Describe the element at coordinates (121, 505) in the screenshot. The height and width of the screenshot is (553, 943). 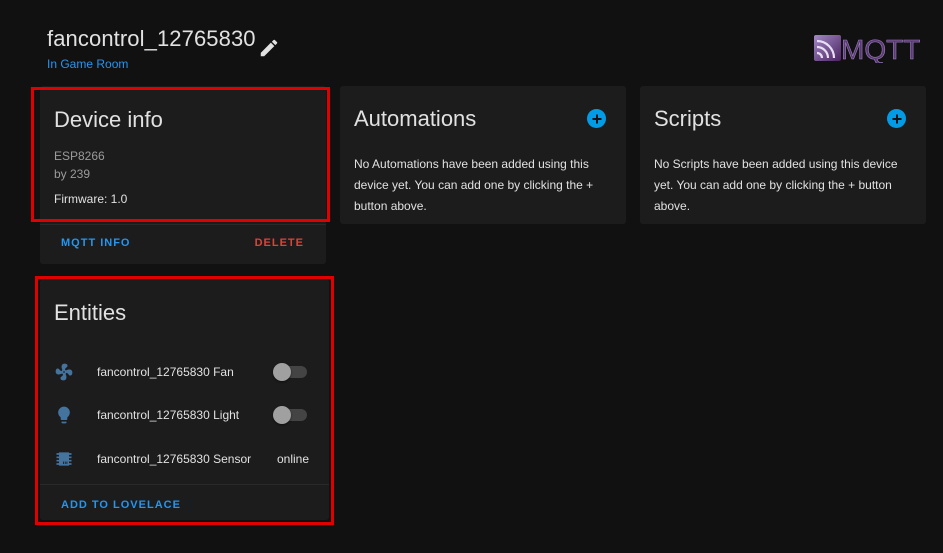
I see `add-to-lovelace-button: ADD TO LOVELACE` at that location.